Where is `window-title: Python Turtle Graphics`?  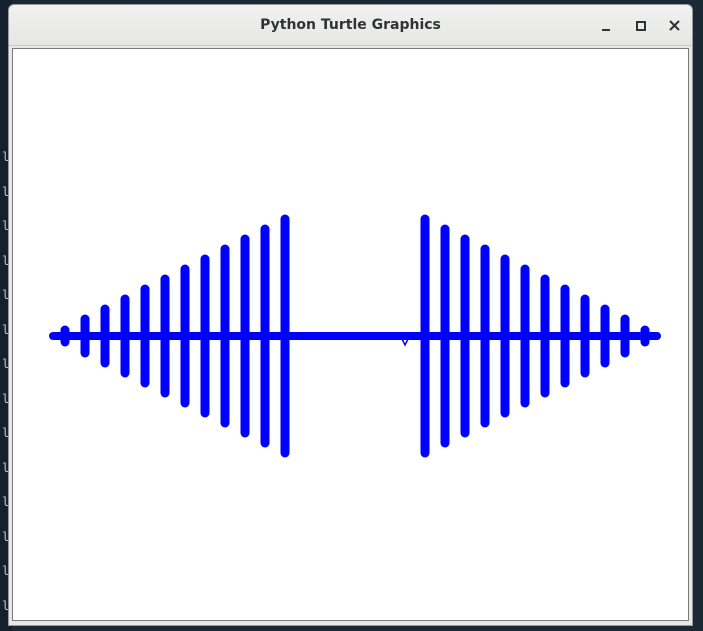 window-title: Python Turtle Graphics is located at coordinates (350, 25).